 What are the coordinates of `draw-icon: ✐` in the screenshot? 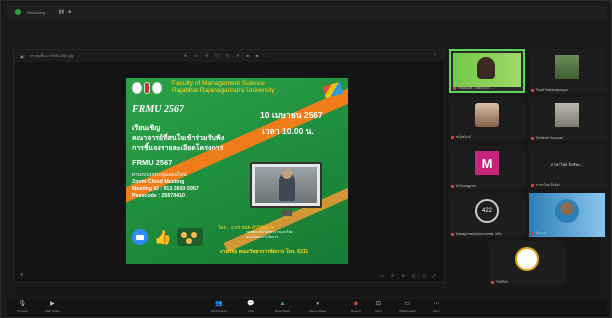 It's located at (237, 55).